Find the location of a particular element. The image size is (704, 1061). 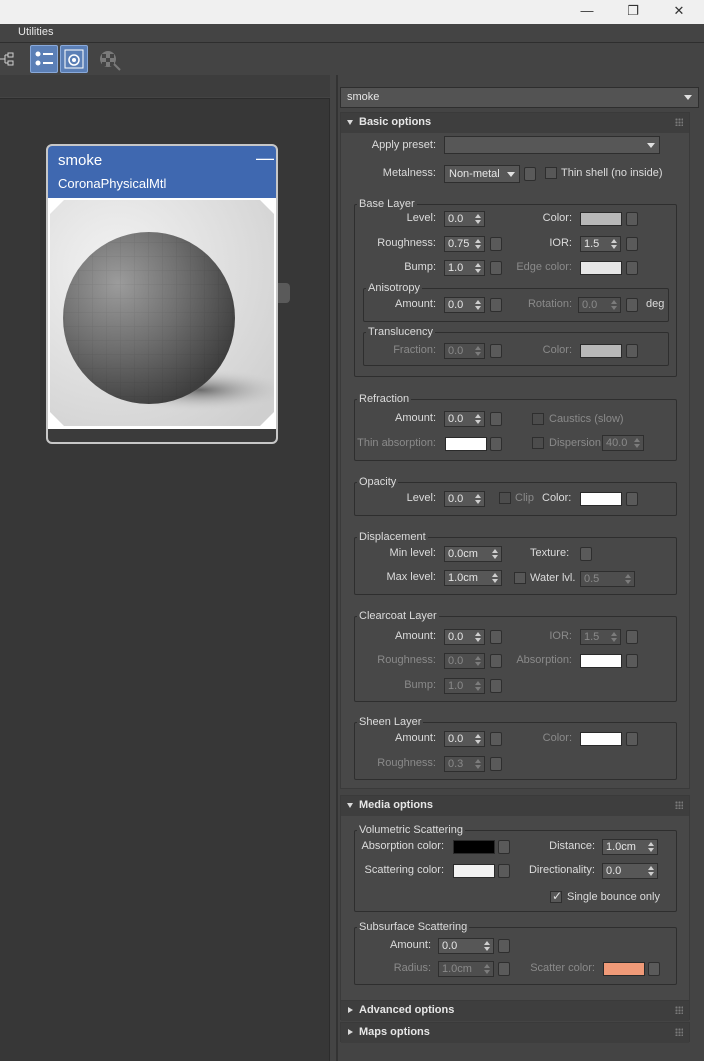

dispersion-spinner: 40.0 is located at coordinates (623, 443).